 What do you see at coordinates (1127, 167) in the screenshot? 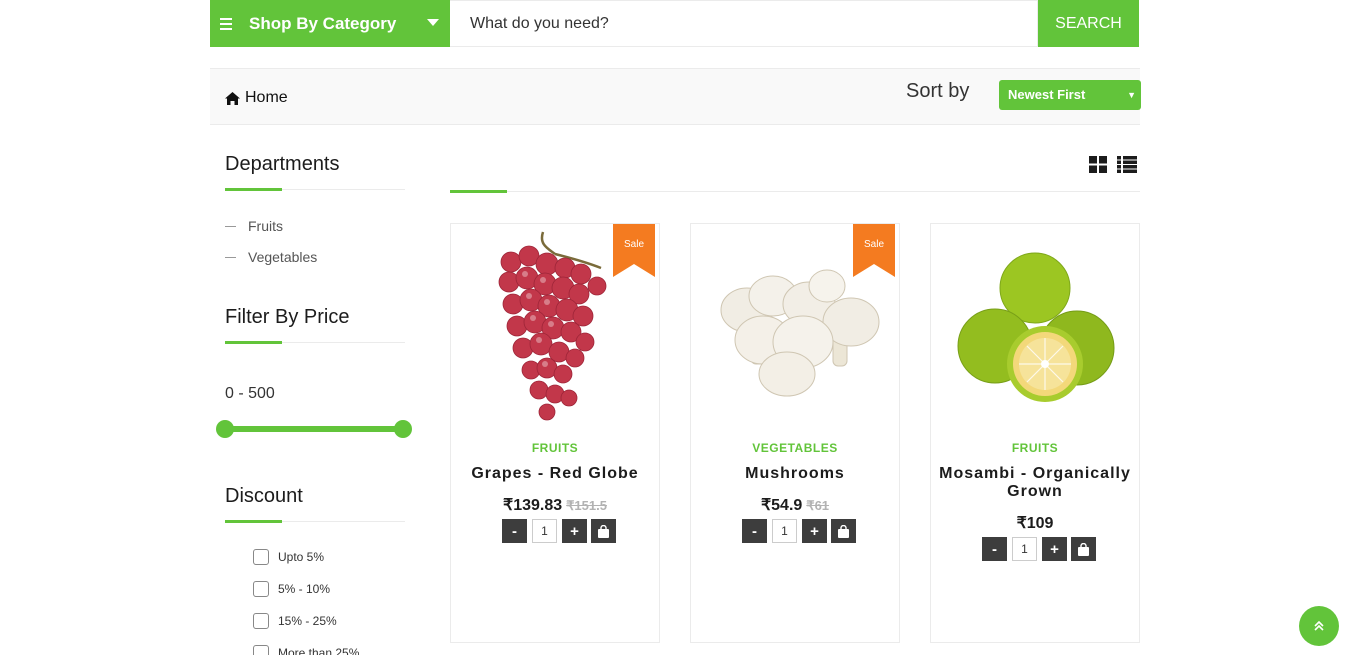
I see `list-view-icon` at bounding box center [1127, 167].